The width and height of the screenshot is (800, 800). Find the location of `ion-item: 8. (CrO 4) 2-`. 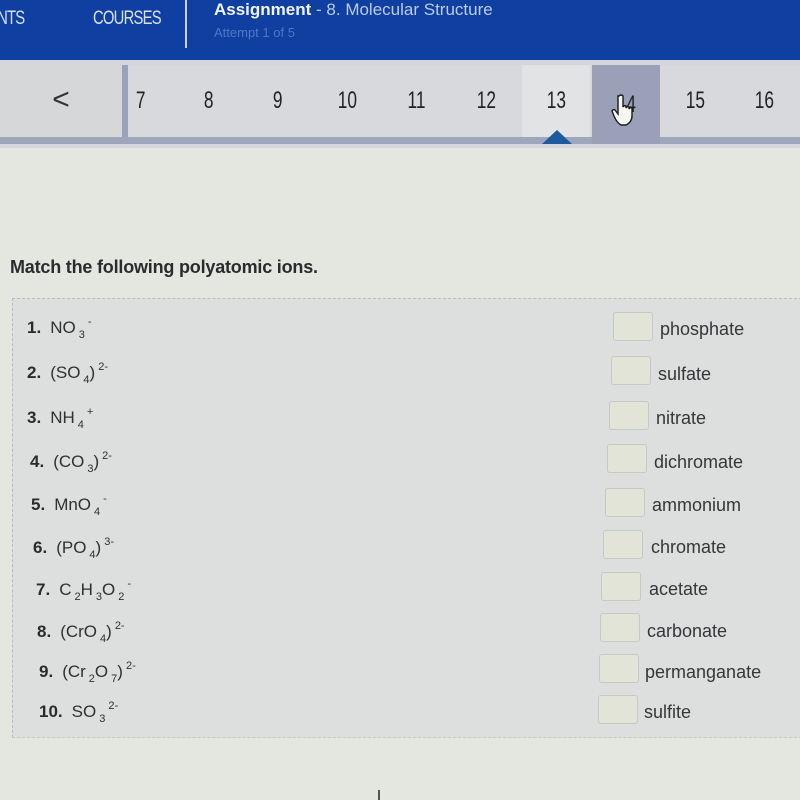

ion-item: 8. (CrO 4) 2- is located at coordinates (81, 632).